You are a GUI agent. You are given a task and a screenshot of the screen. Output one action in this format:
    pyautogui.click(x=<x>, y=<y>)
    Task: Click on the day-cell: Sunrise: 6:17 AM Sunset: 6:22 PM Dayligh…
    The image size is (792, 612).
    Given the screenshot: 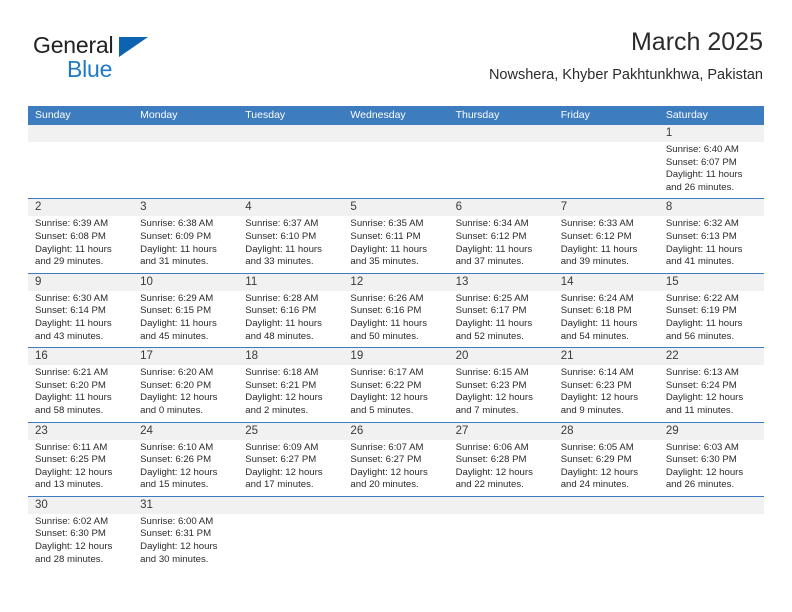 What is the action you would take?
    pyautogui.click(x=395, y=393)
    